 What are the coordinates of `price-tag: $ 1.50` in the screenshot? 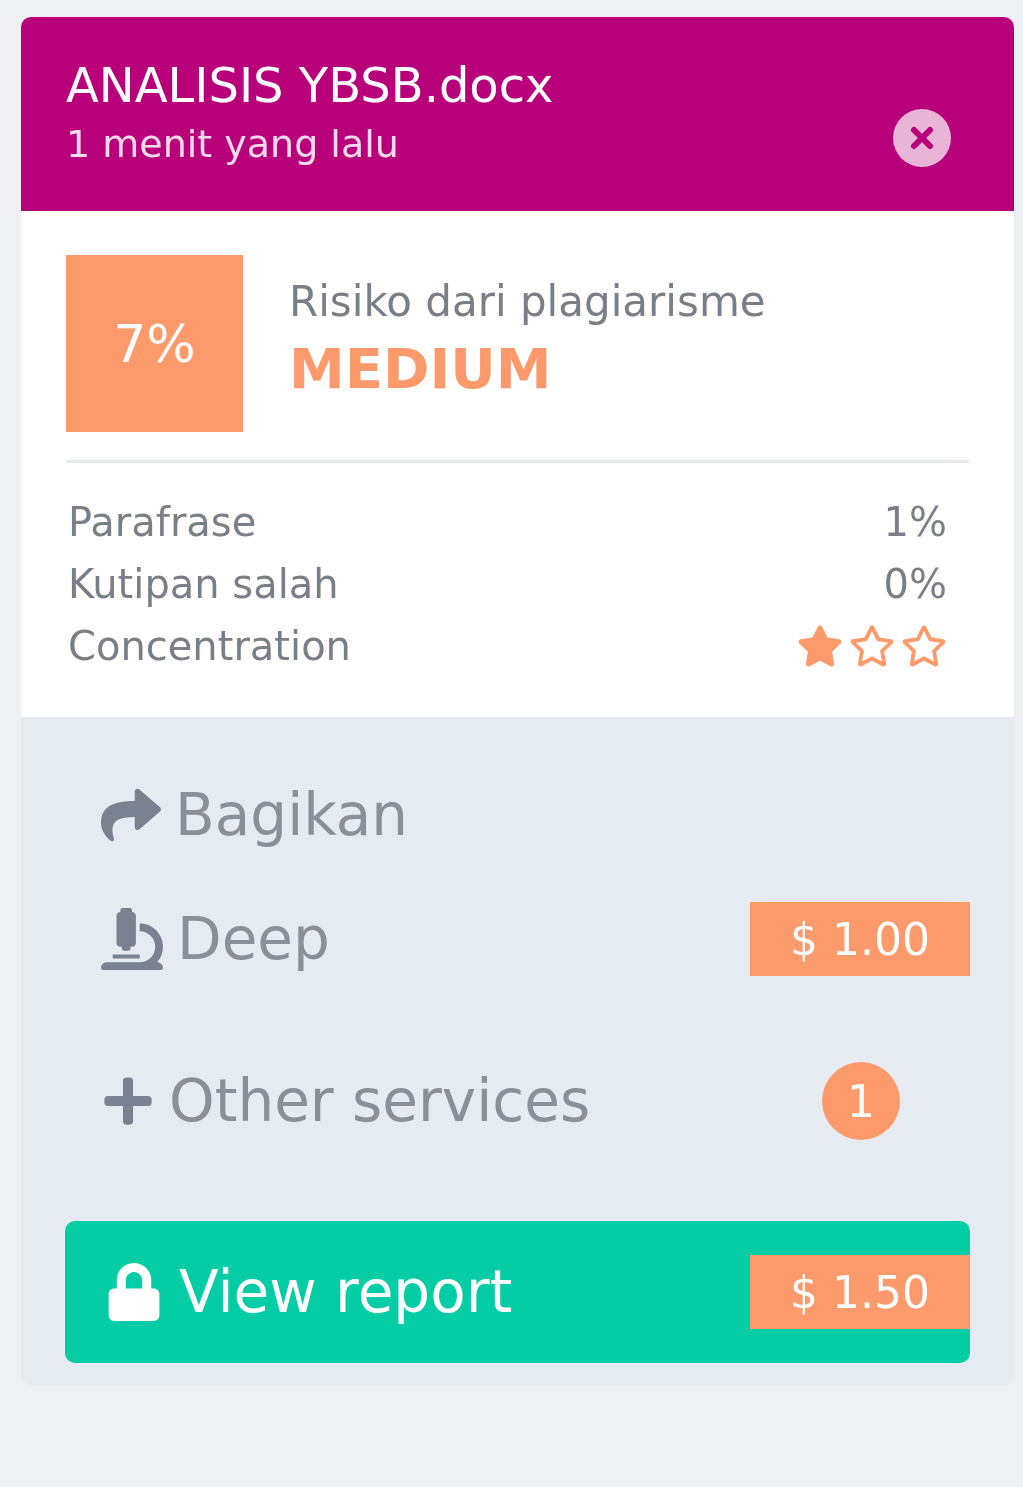 It's located at (860, 1292).